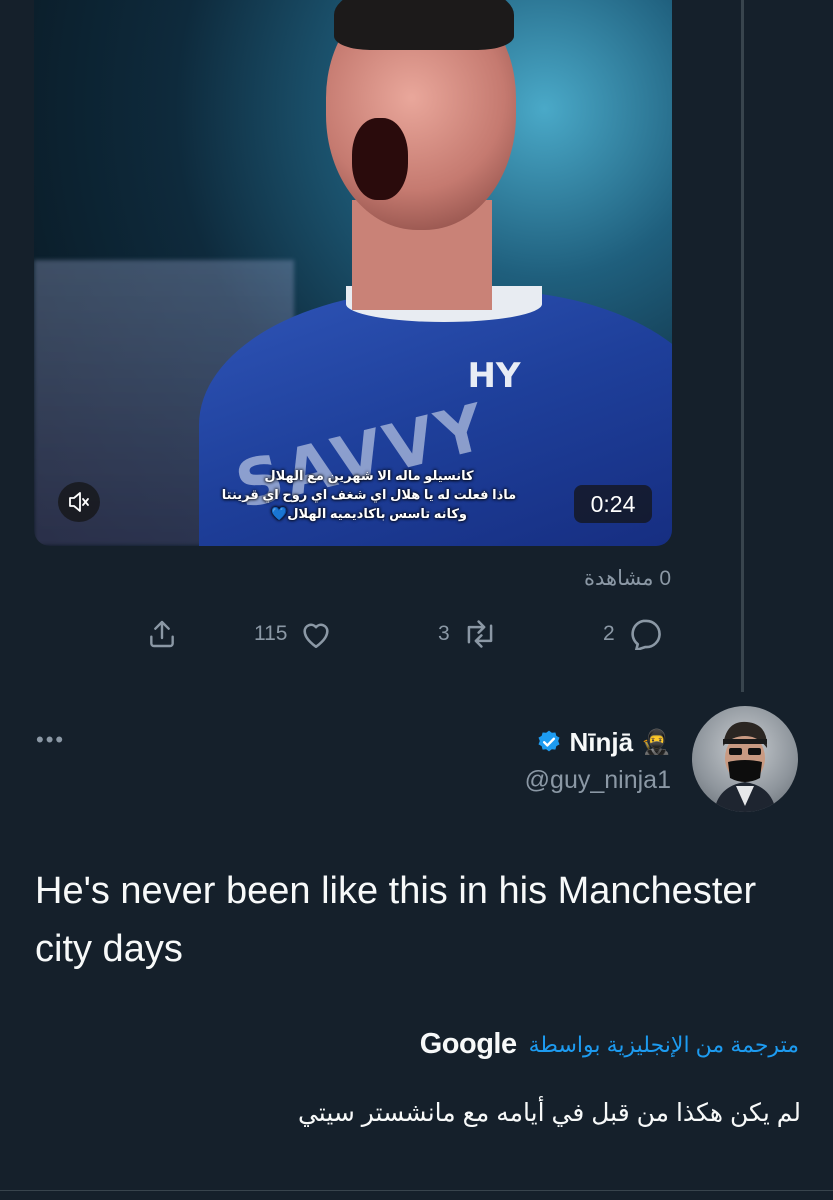 The image size is (833, 1200). I want to click on share-icon, so click(162, 634).